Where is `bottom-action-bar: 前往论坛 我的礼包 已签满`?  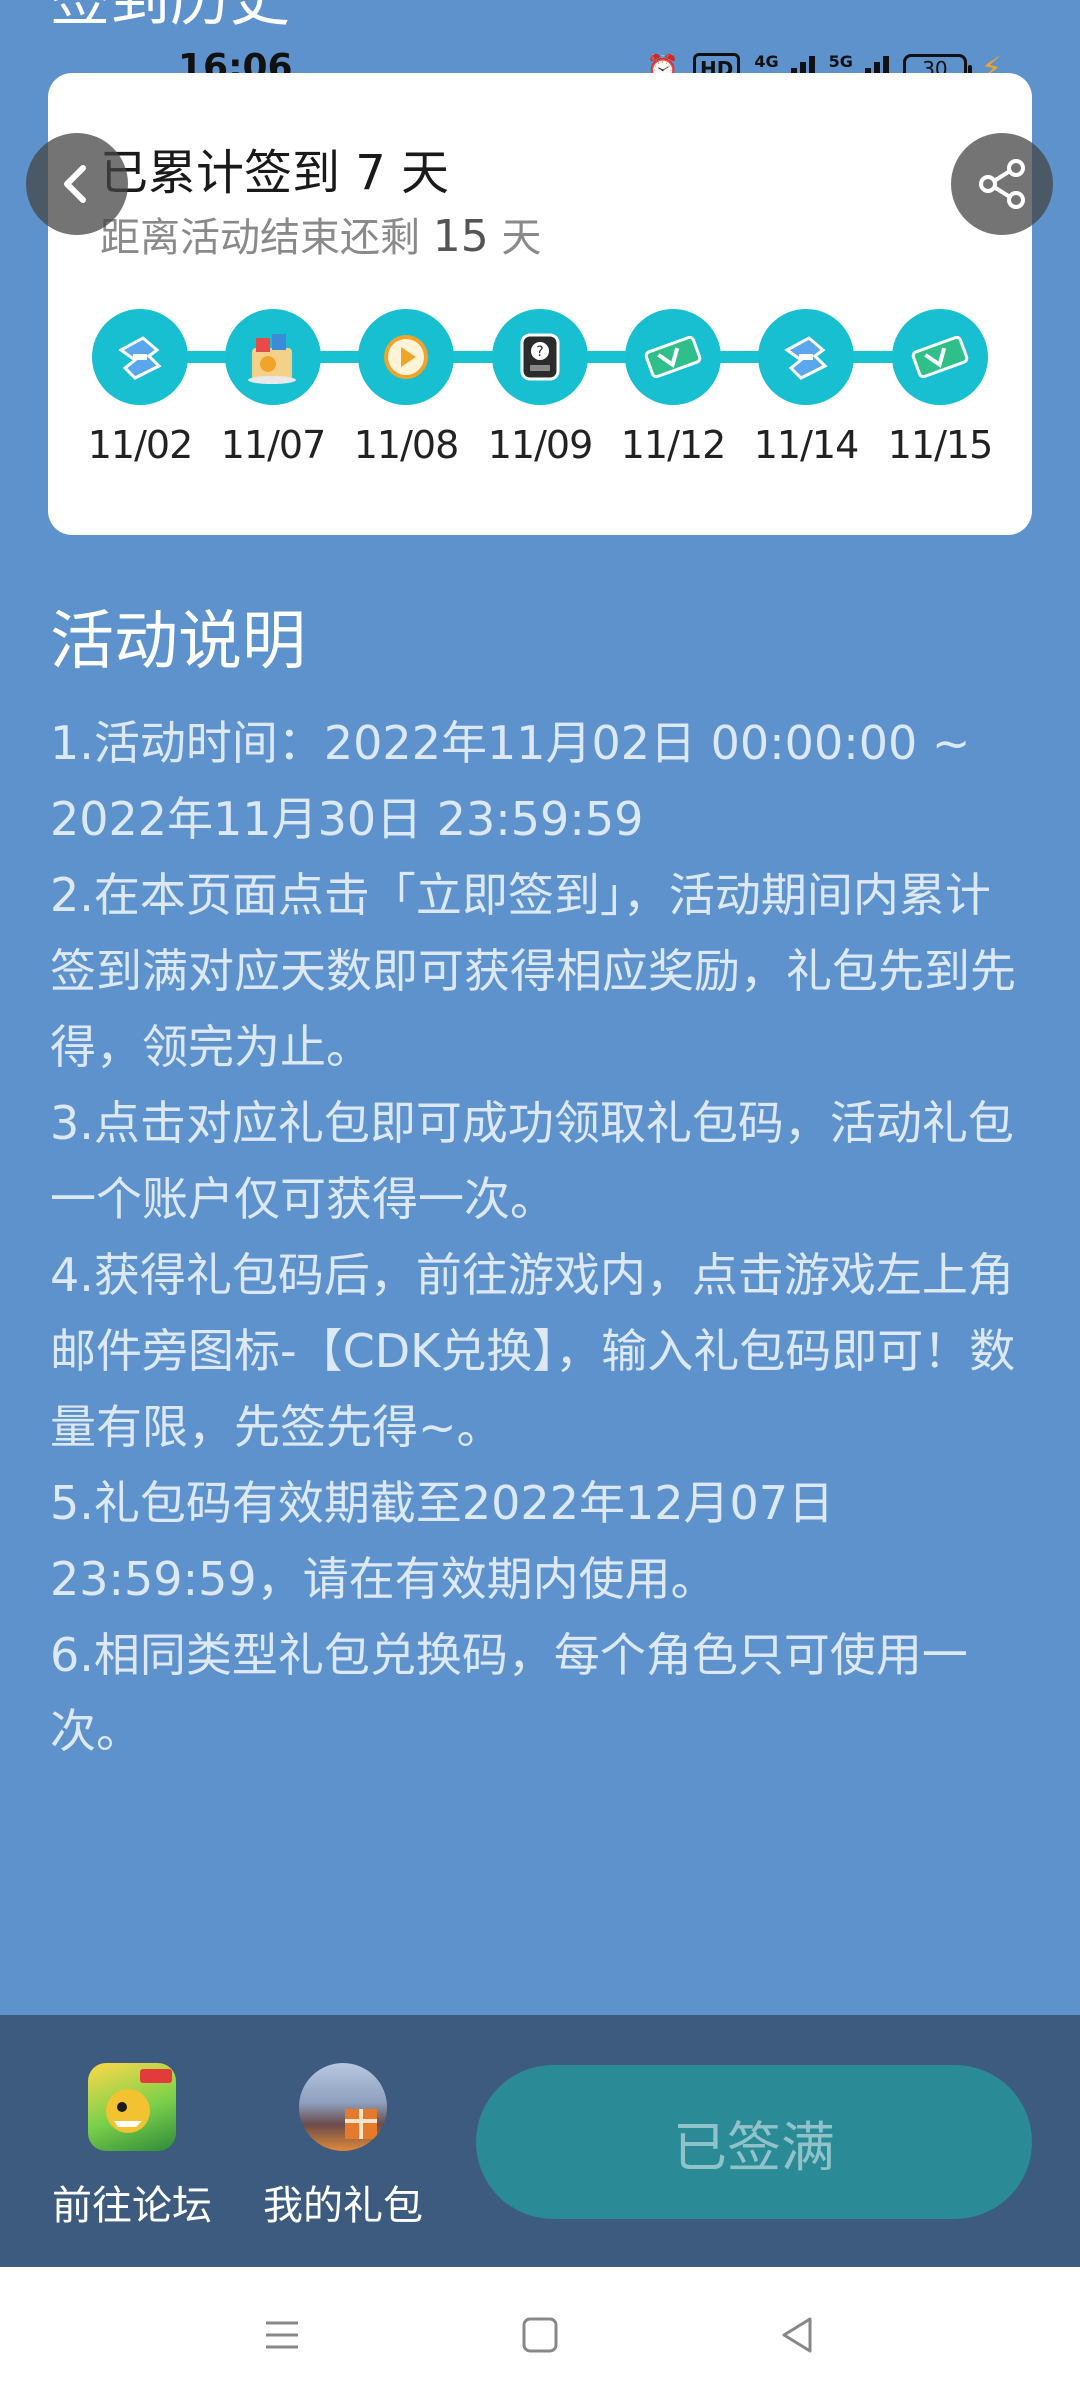
bottom-action-bar: 前往论坛 我的礼包 已签满 is located at coordinates (540, 2141).